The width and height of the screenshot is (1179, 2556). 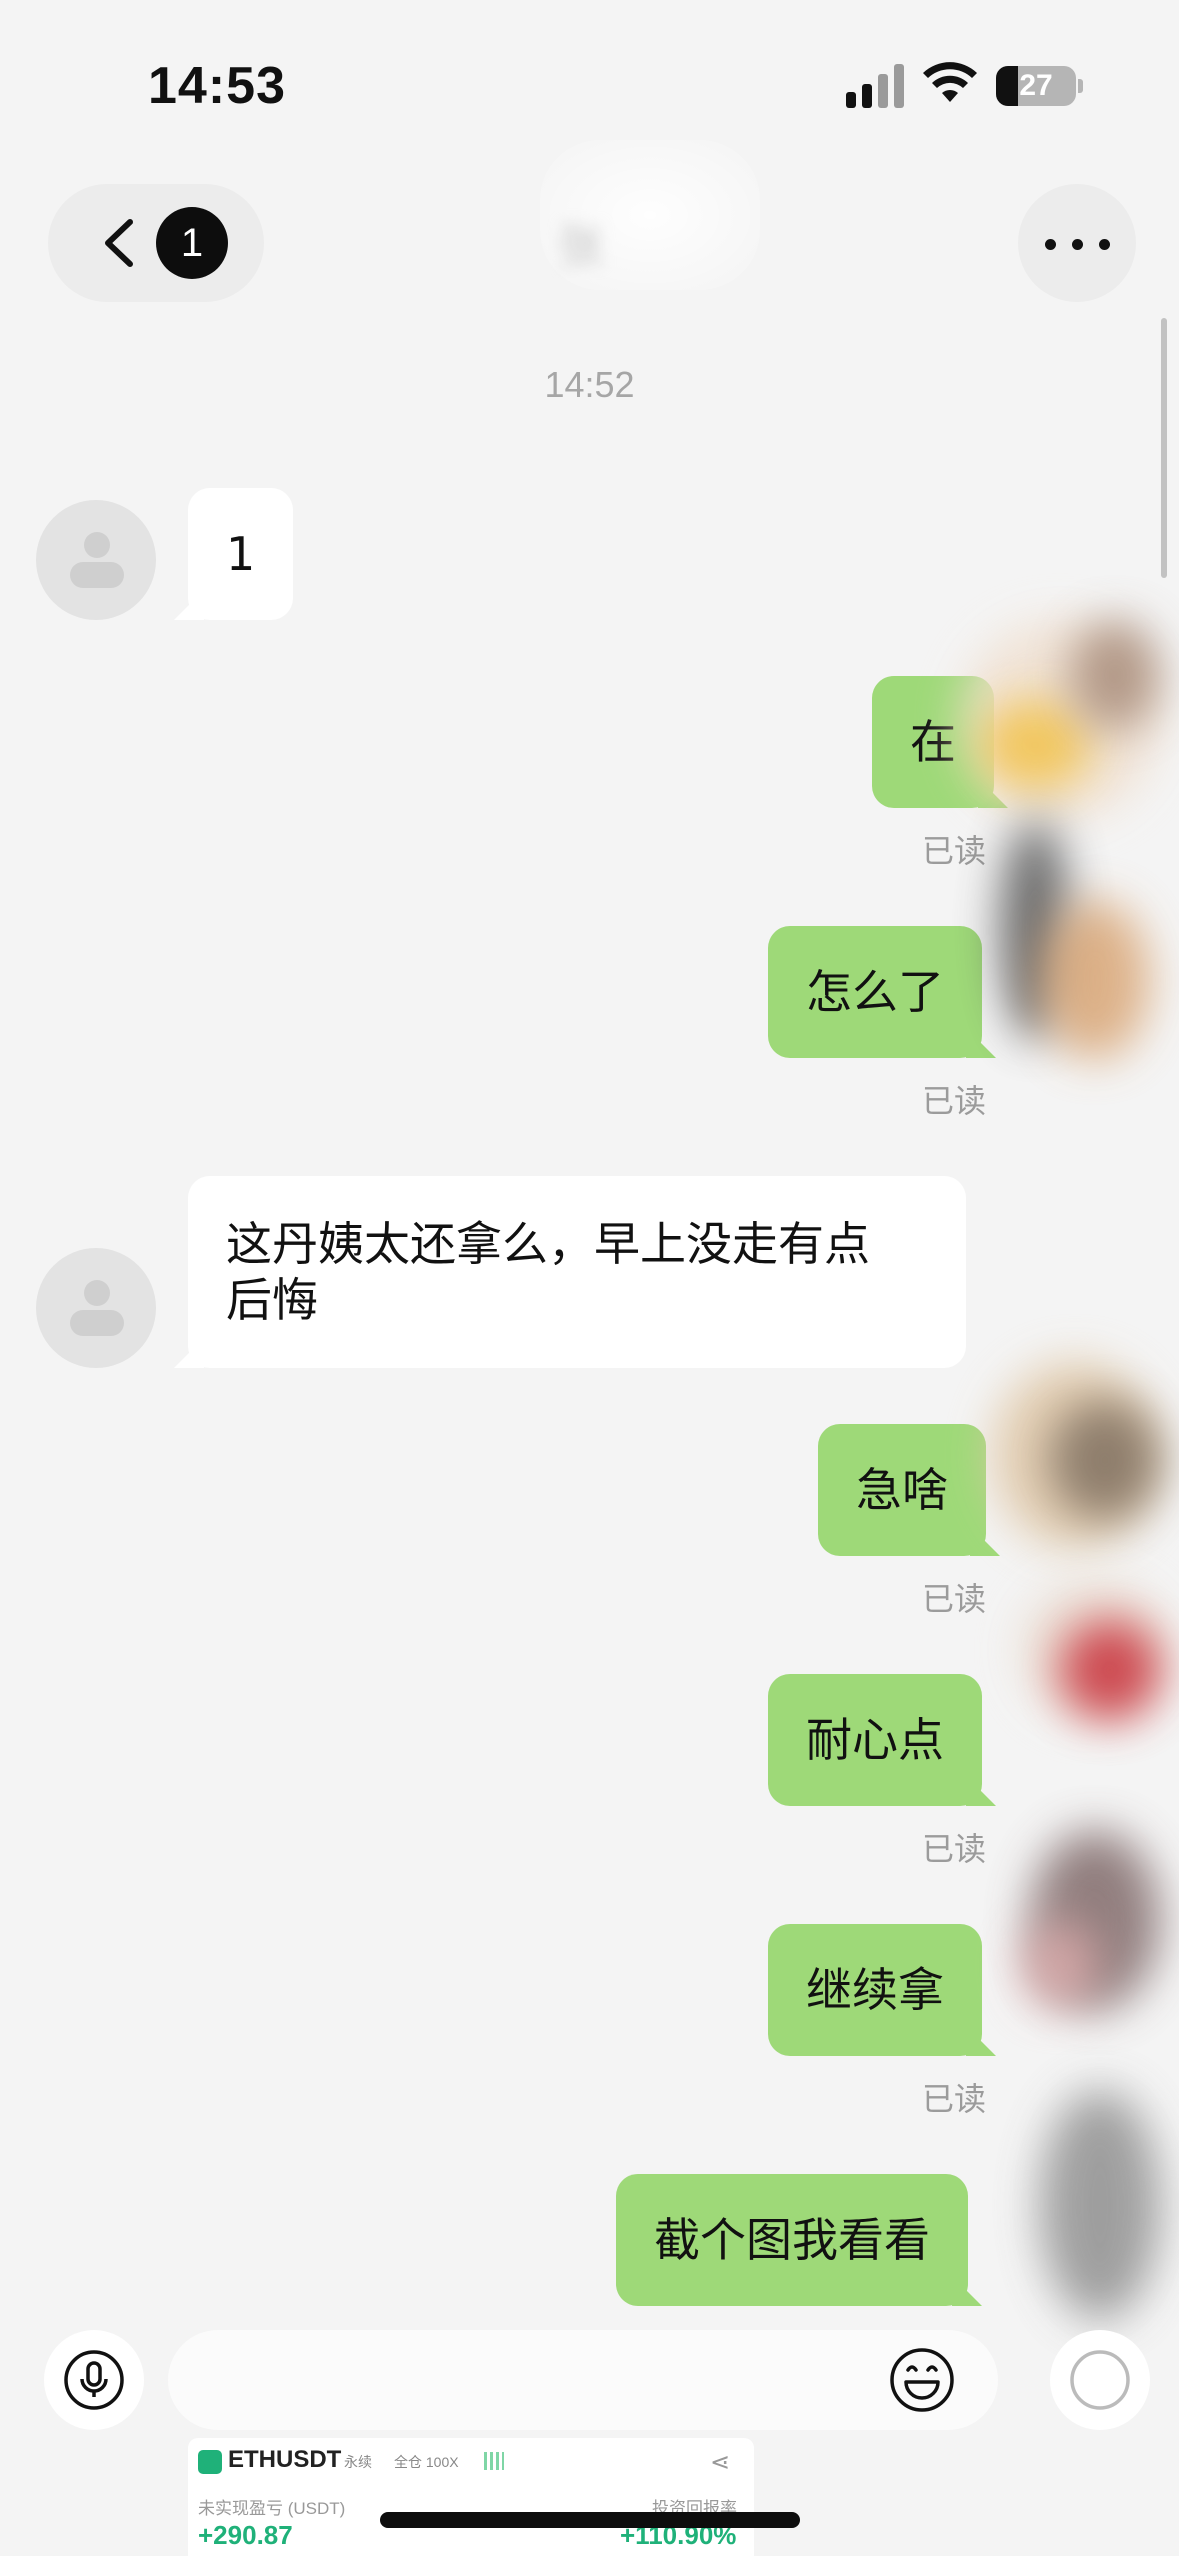 I want to click on message-bubble-outgoing: 耐心点, so click(x=875, y=1740).